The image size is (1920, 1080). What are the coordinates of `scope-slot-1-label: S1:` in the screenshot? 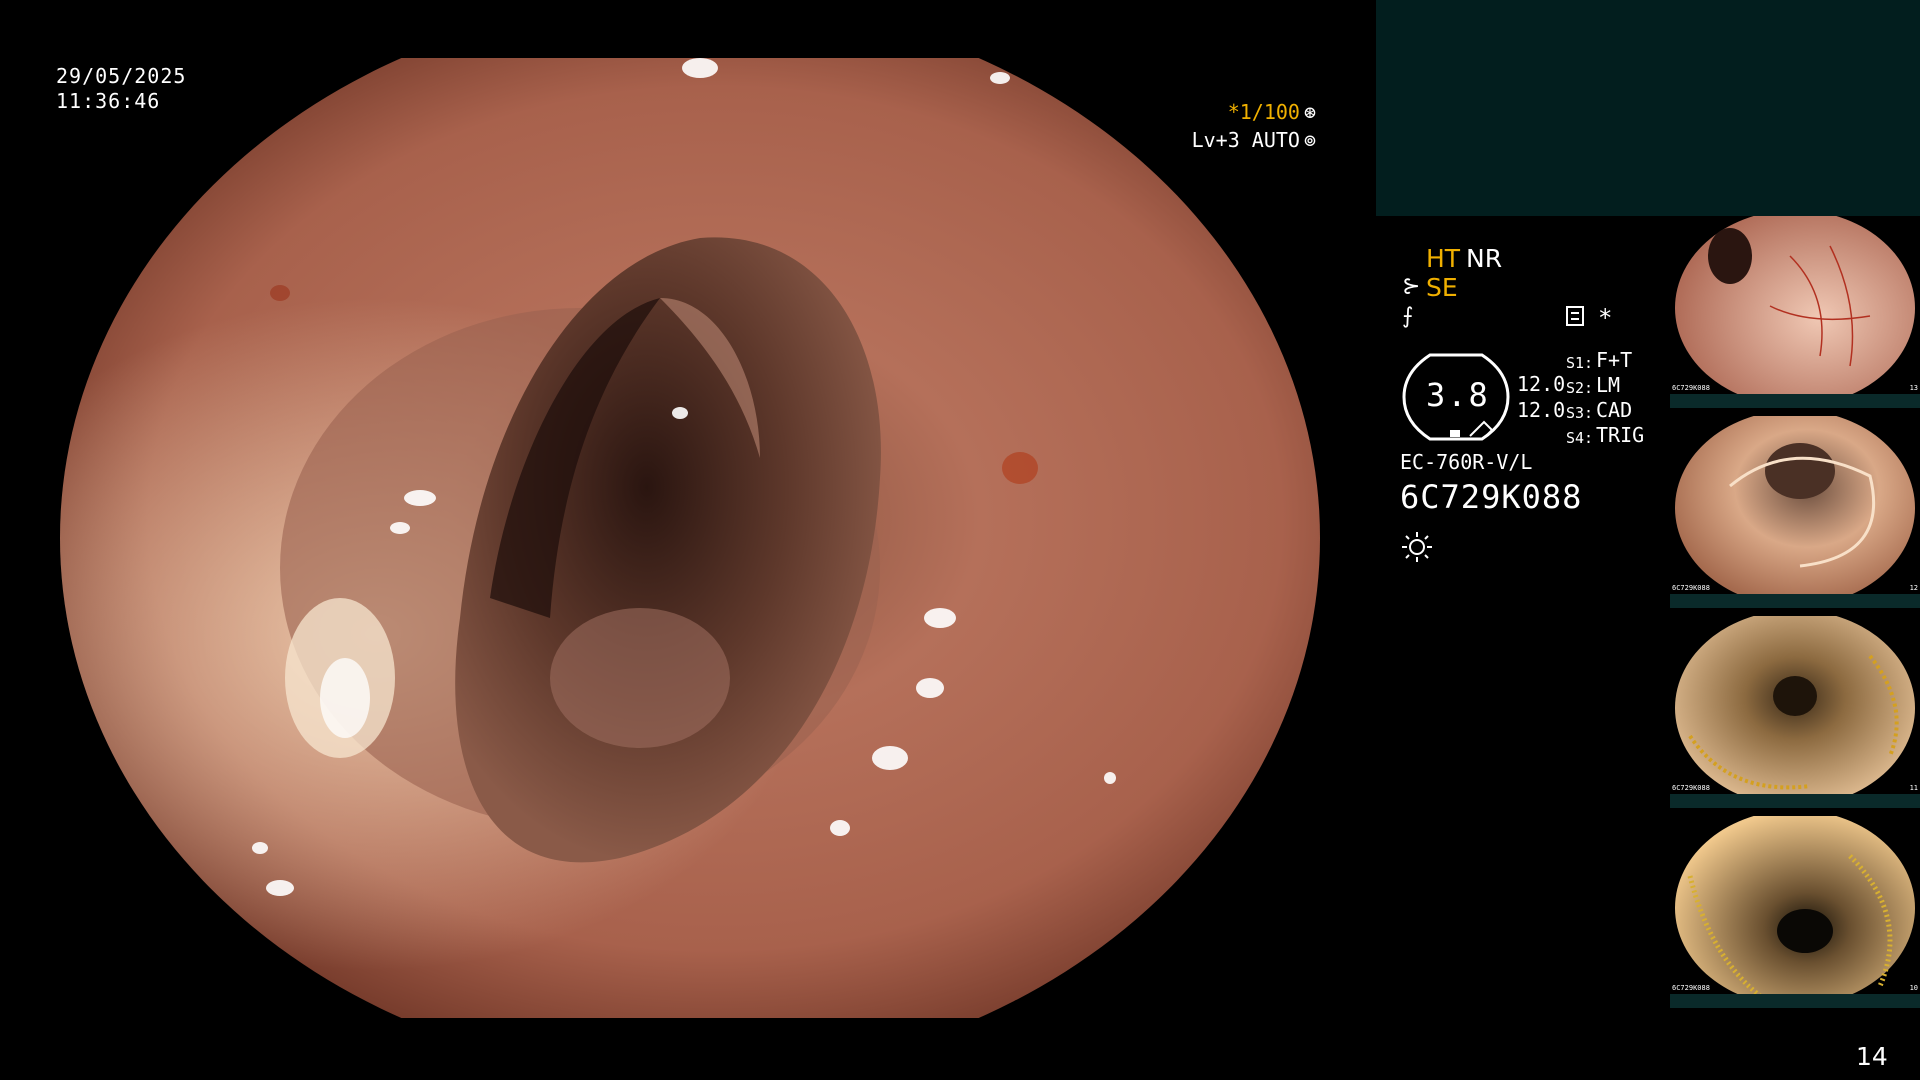 It's located at (1580, 363).